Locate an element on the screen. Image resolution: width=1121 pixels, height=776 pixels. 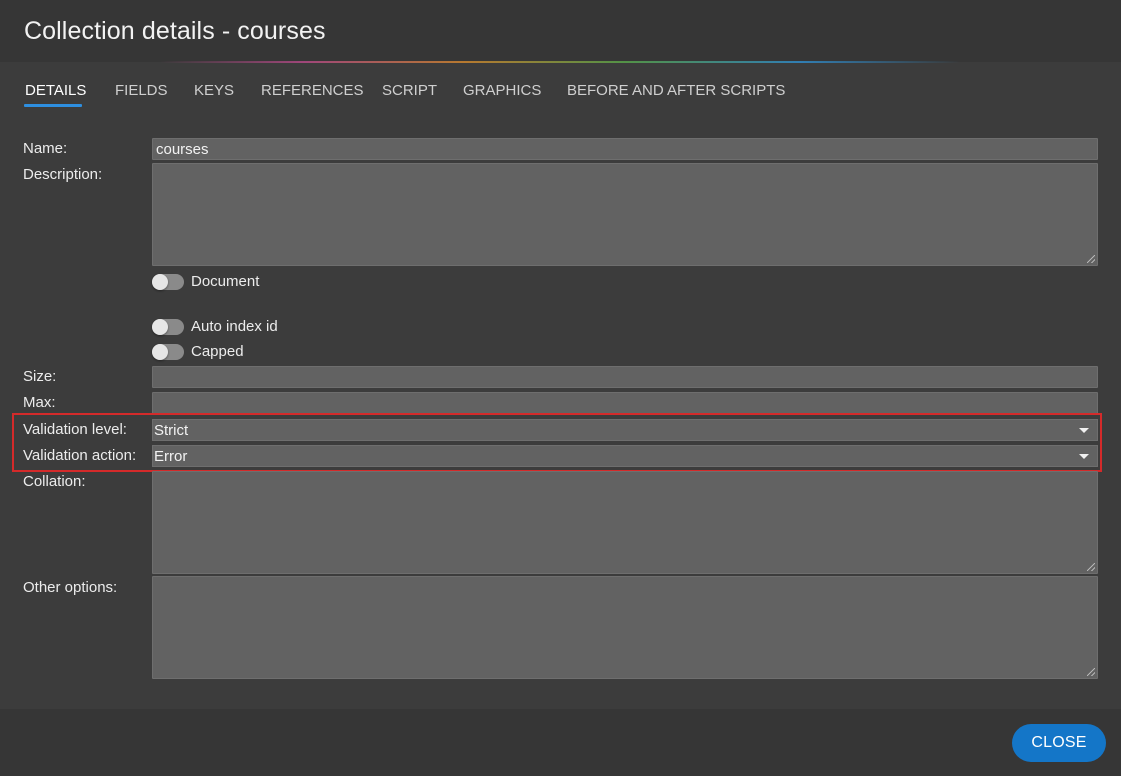
collation-textarea is located at coordinates (625, 522).